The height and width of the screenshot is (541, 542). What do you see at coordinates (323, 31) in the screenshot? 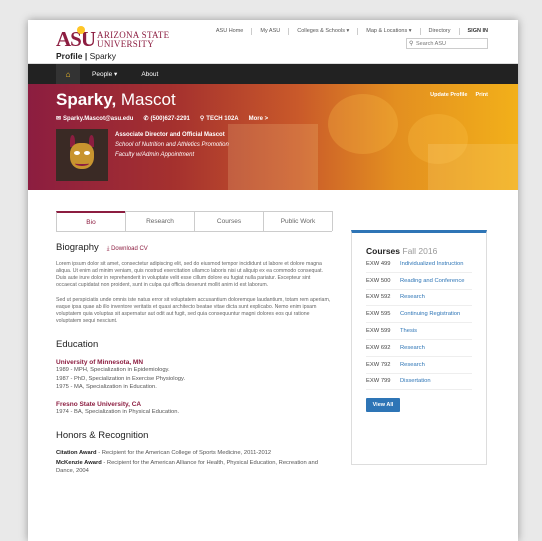
I see `colleges-link: Colleges & Schools ▾` at bounding box center [323, 31].